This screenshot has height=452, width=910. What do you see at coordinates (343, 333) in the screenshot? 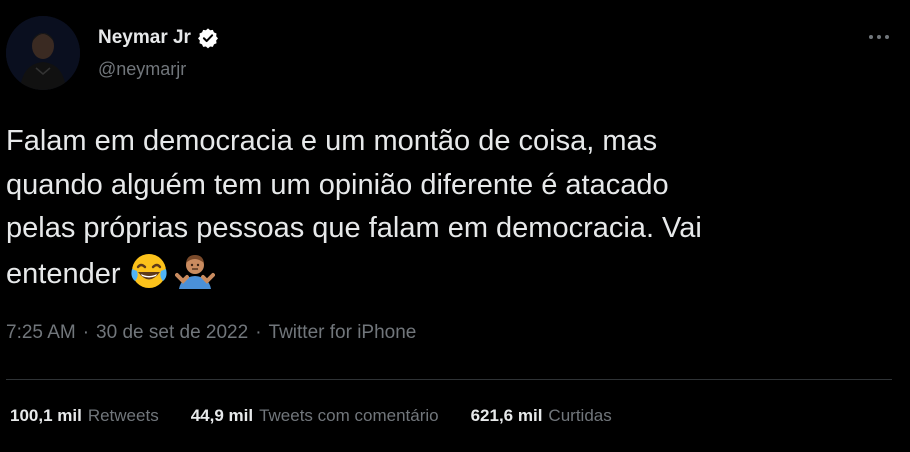
I see `tweet-source: Twitter for iPhone` at bounding box center [343, 333].